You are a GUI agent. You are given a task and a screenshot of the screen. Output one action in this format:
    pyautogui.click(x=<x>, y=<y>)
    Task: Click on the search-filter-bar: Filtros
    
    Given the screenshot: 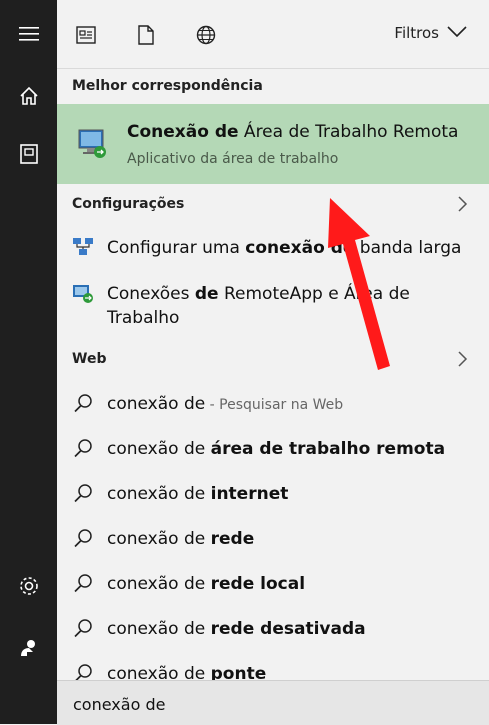 What is the action you would take?
    pyautogui.click(x=273, y=34)
    